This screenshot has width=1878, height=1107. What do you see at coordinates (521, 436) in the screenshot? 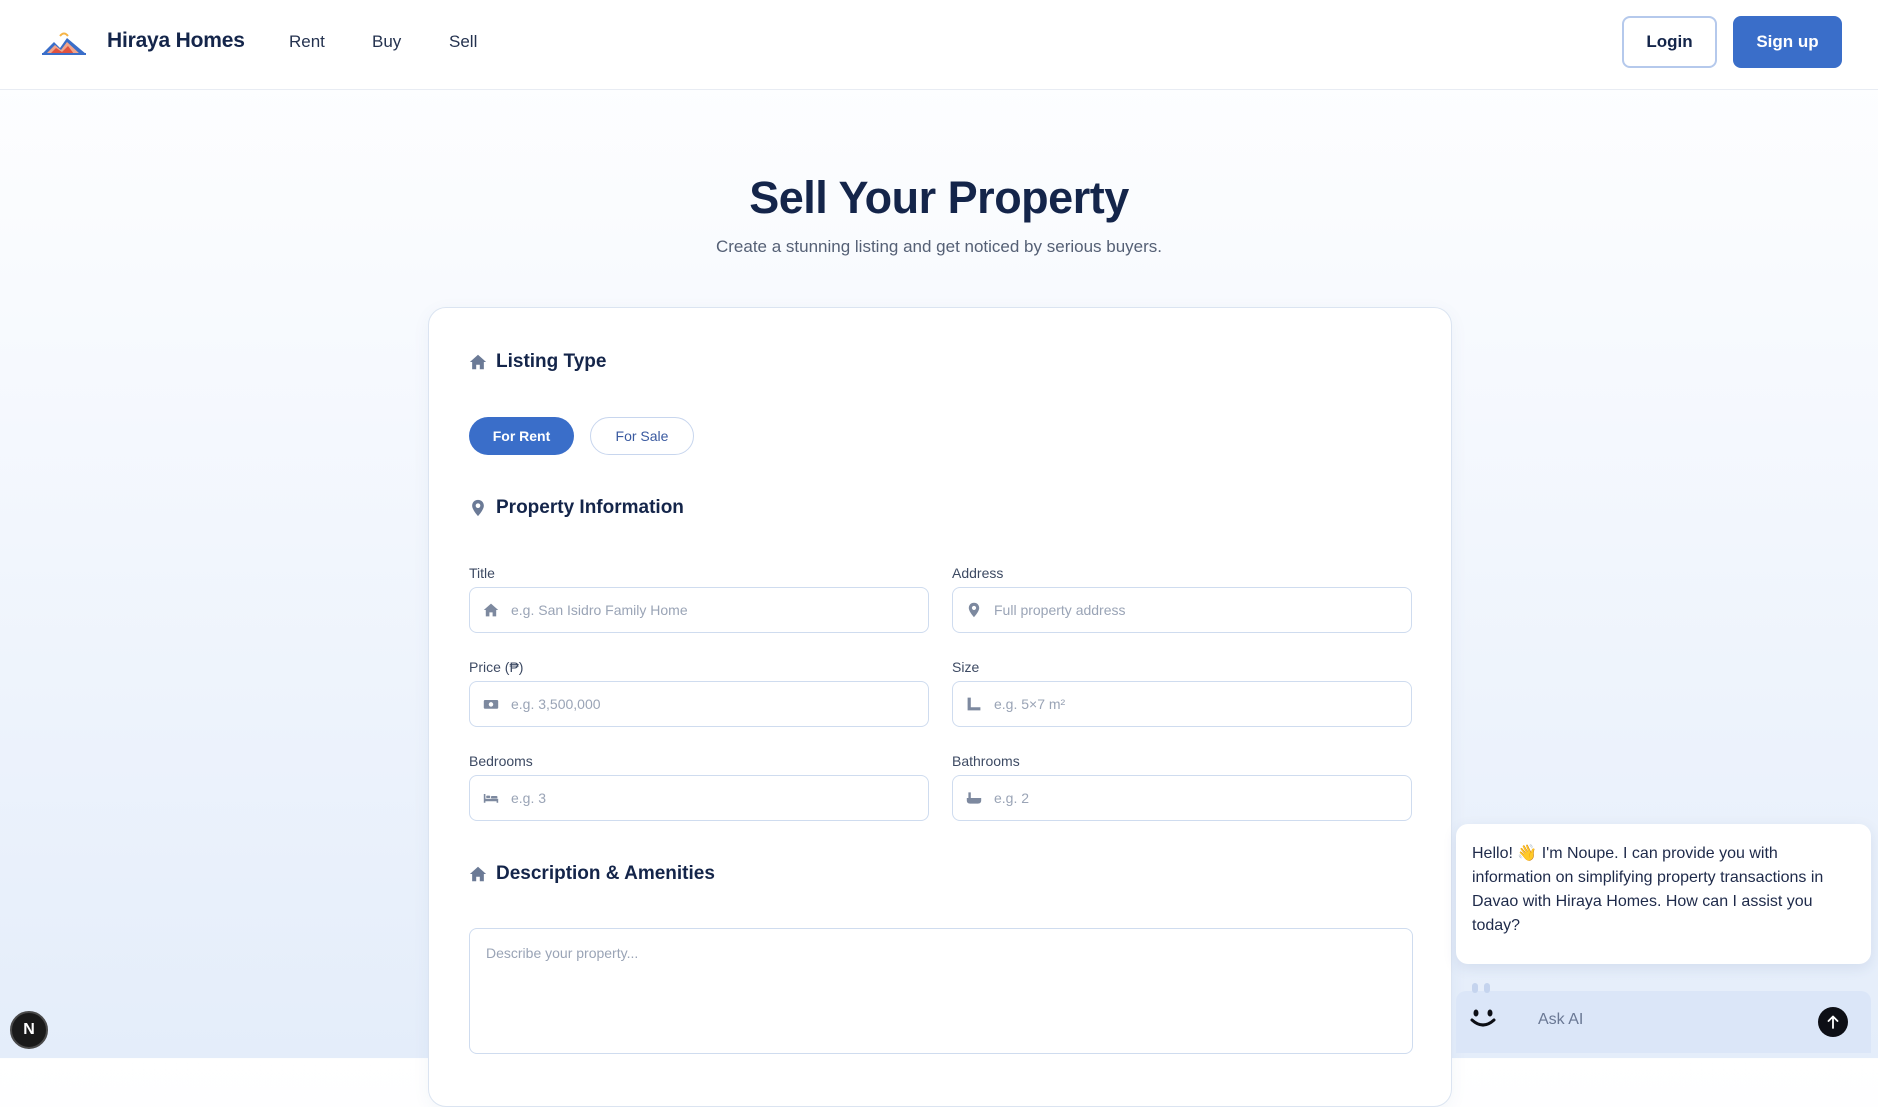
I see `for-rent-toggle: For Rent` at bounding box center [521, 436].